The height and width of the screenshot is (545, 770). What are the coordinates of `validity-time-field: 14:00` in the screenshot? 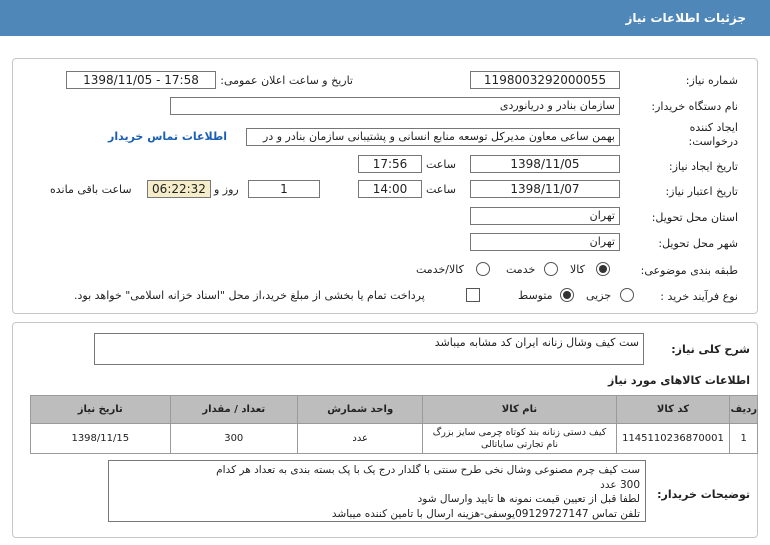 It's located at (390, 189).